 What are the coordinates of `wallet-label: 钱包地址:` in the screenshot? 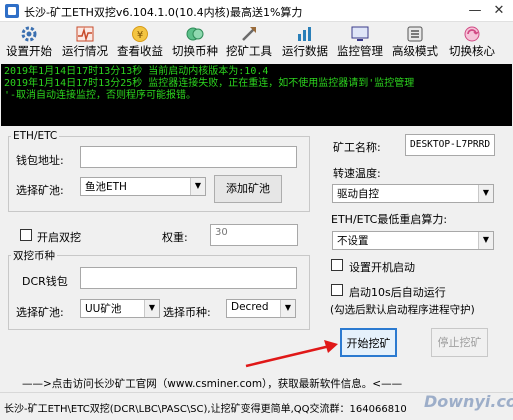 It's located at (40, 160).